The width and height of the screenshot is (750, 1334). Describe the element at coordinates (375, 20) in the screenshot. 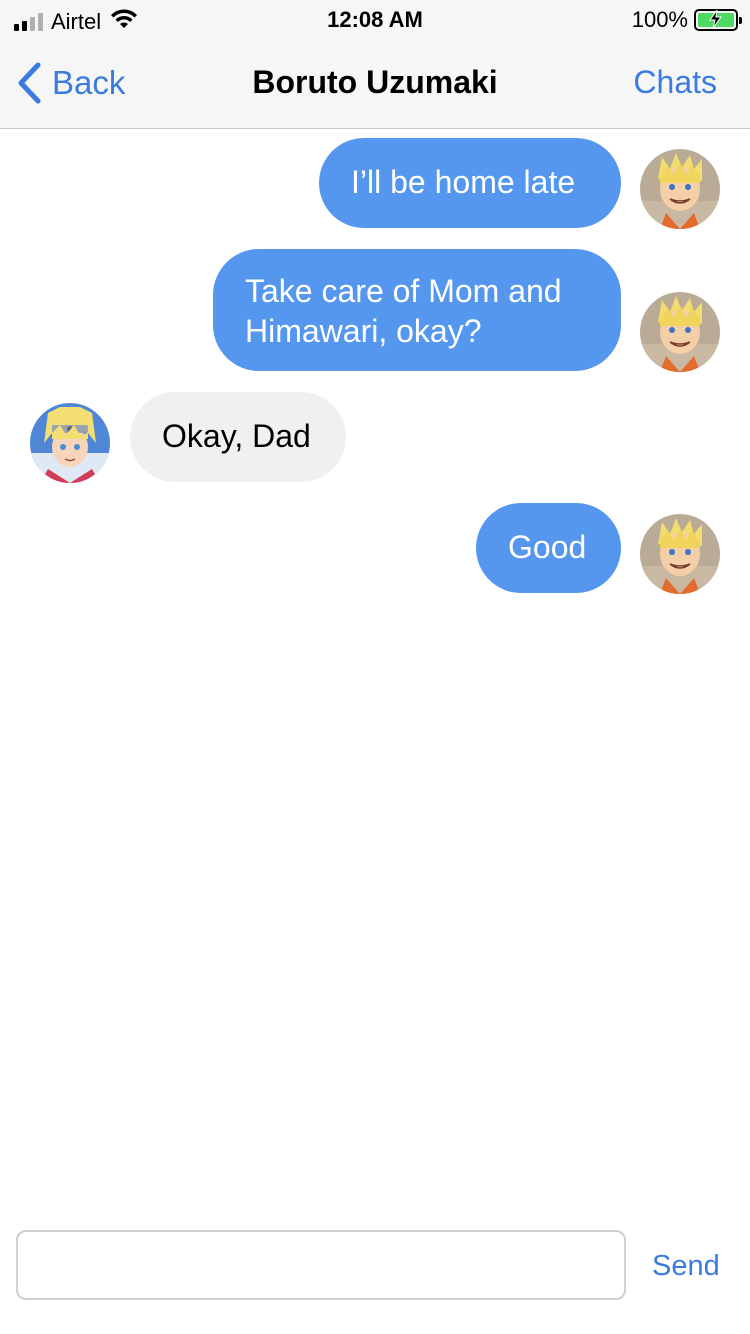

I see `status-bar: Airtel 12:08 AM 100%` at that location.